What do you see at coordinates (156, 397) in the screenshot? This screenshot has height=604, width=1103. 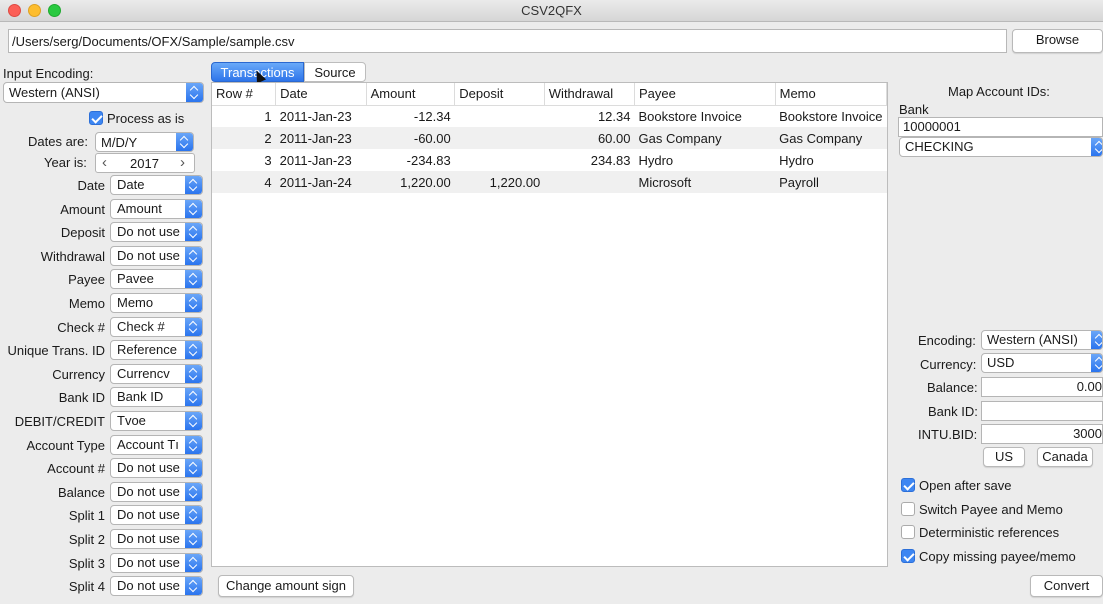 I see `mapping-select: Bank ID` at bounding box center [156, 397].